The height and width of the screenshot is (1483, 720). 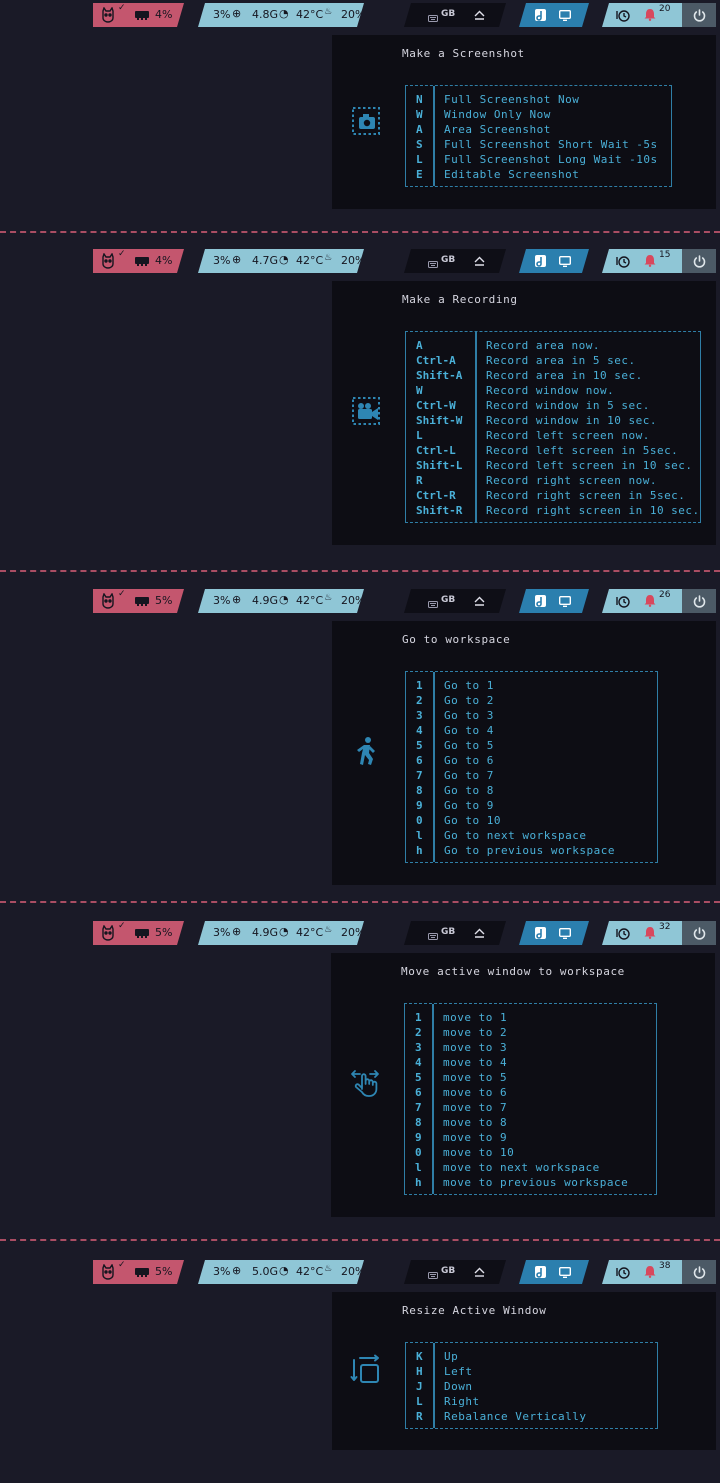 What do you see at coordinates (531, 715) in the screenshot?
I see `keybinding-row: 3 Go to 3` at bounding box center [531, 715].